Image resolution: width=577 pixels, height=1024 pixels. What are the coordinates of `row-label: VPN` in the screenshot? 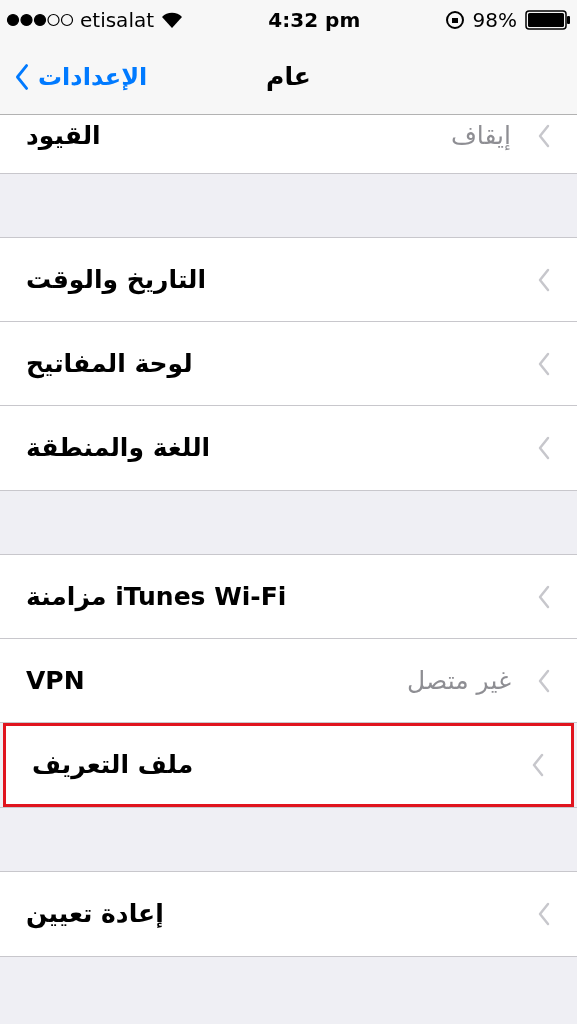 It's located at (55, 680).